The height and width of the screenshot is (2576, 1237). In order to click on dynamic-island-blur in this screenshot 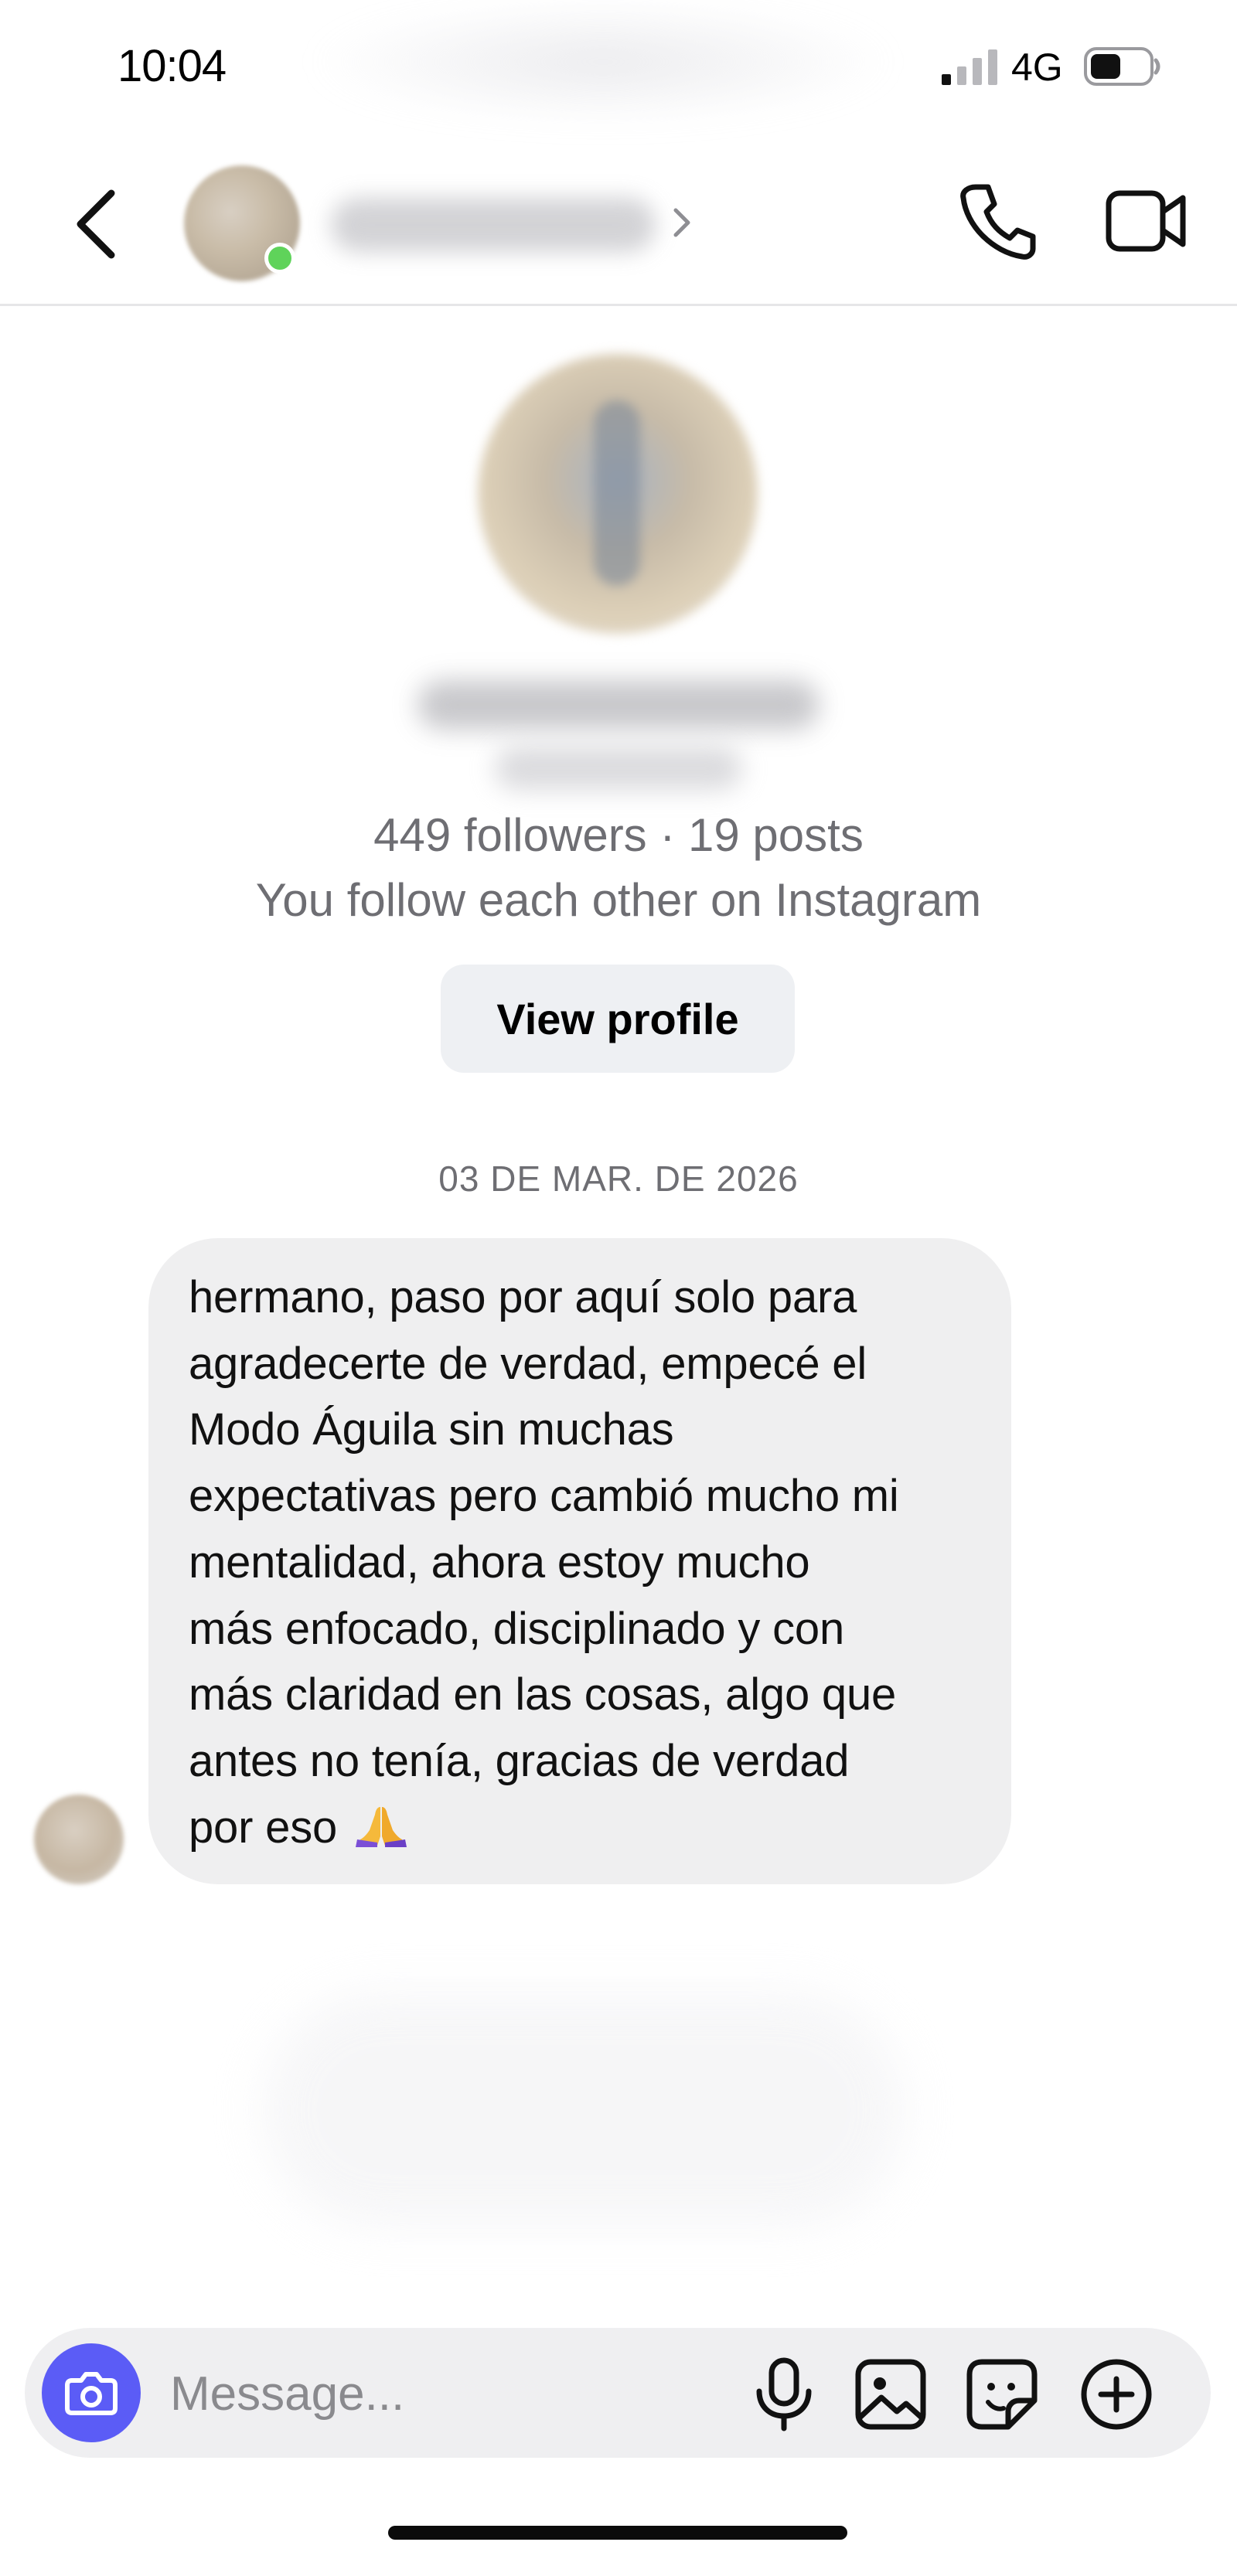, I will do `click(603, 62)`.